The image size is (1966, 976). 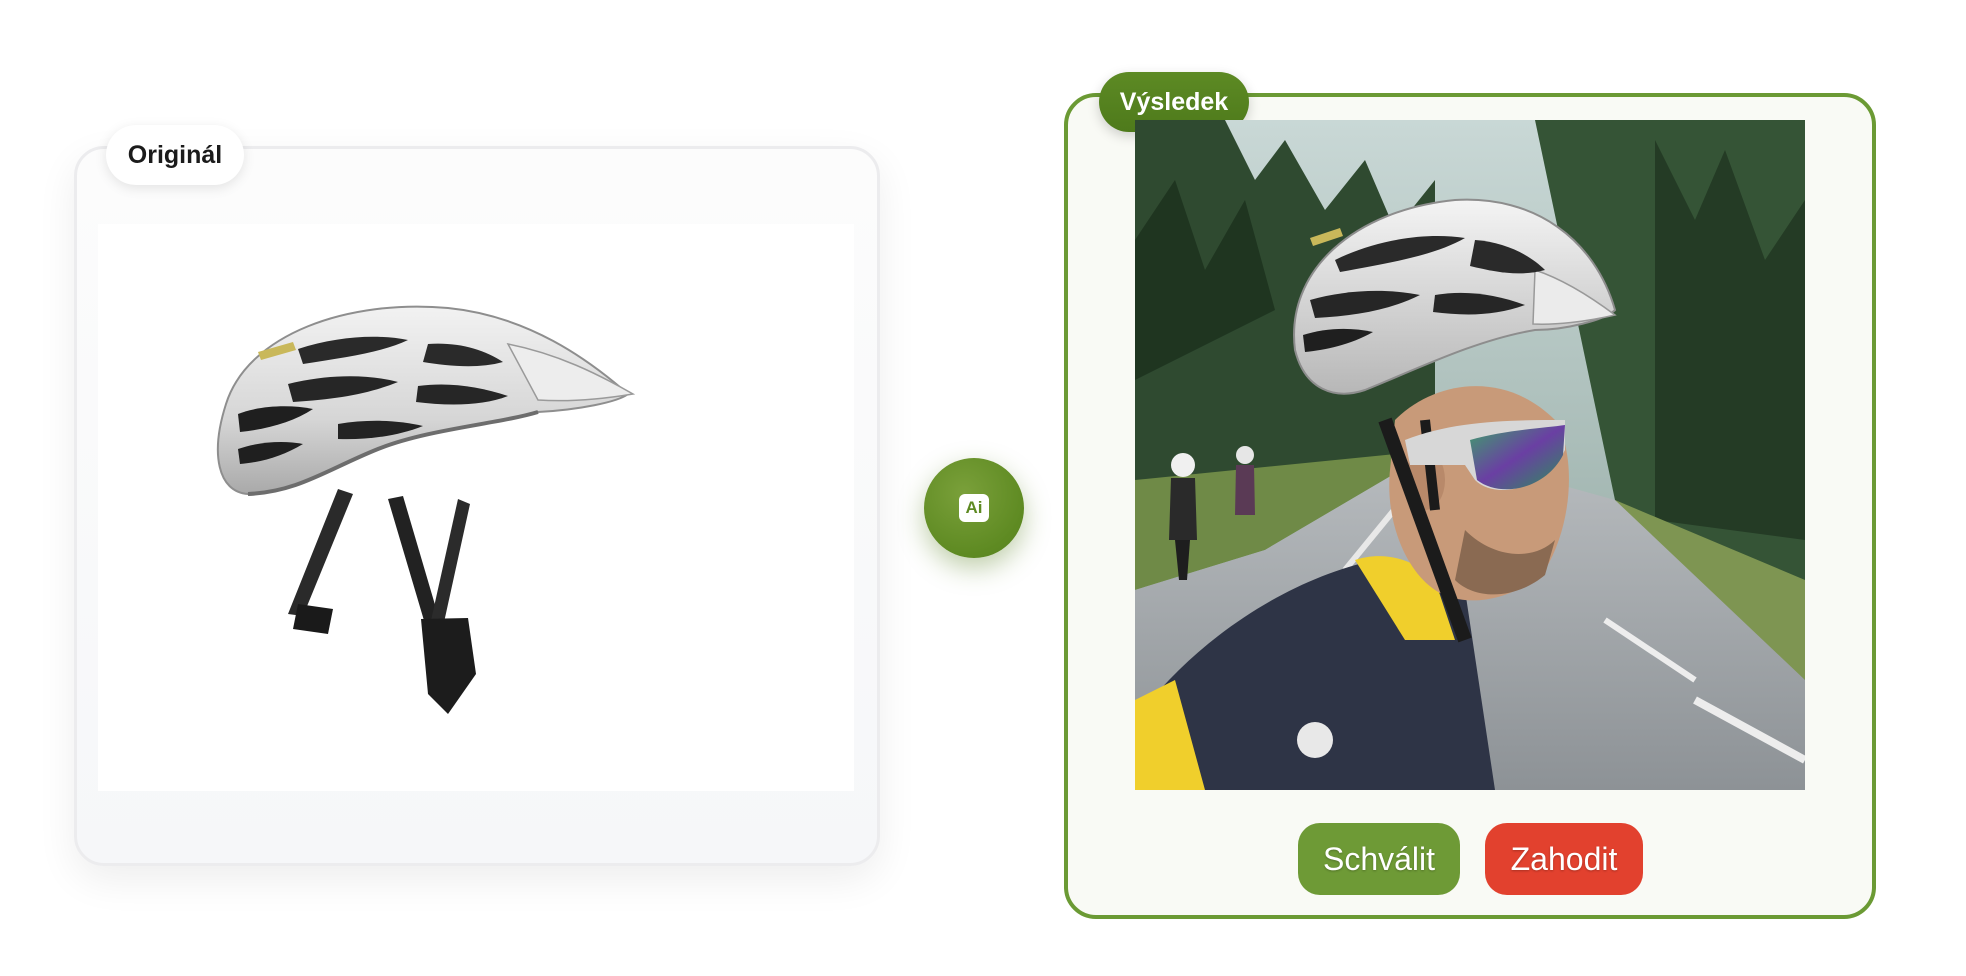 I want to click on ai-icon: Ai, so click(x=974, y=508).